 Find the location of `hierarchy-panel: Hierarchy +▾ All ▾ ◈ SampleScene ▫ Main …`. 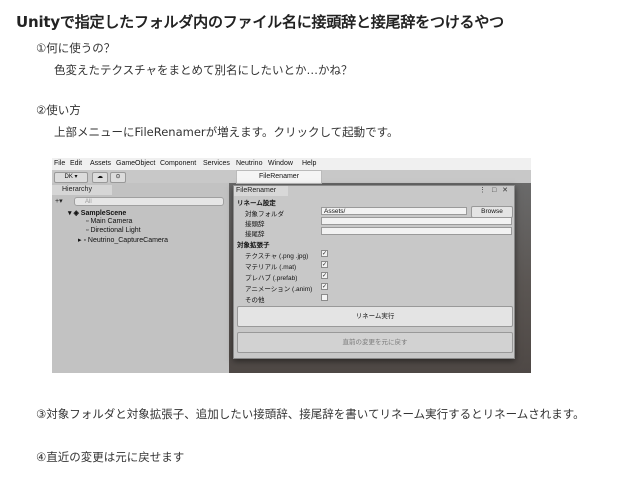

hierarchy-panel: Hierarchy +▾ All ▾ ◈ SampleScene ▫ Main … is located at coordinates (140, 278).